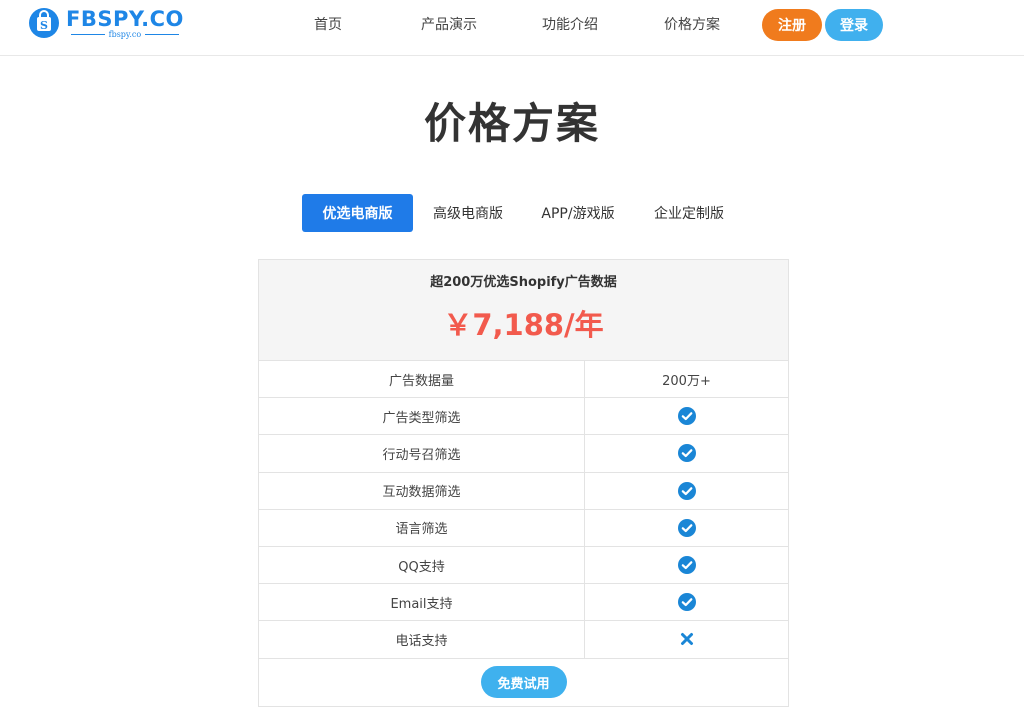 This screenshot has height=716, width=1024. Describe the element at coordinates (689, 213) in the screenshot. I see `tab-enterprise-custom: 企业定制版` at that location.